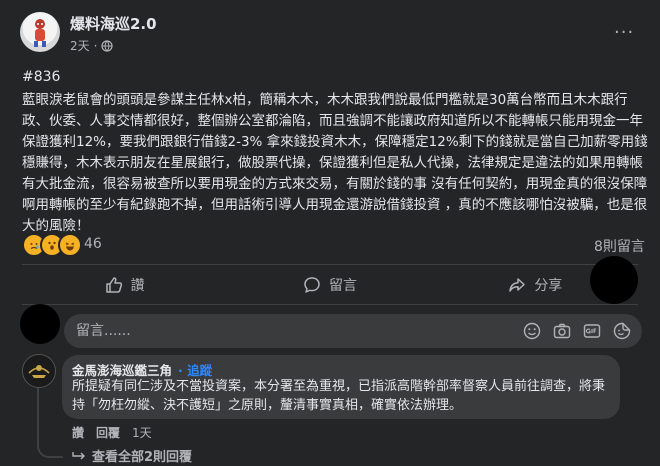 This screenshot has width=660, height=466. I want to click on globe-icon, so click(107, 45).